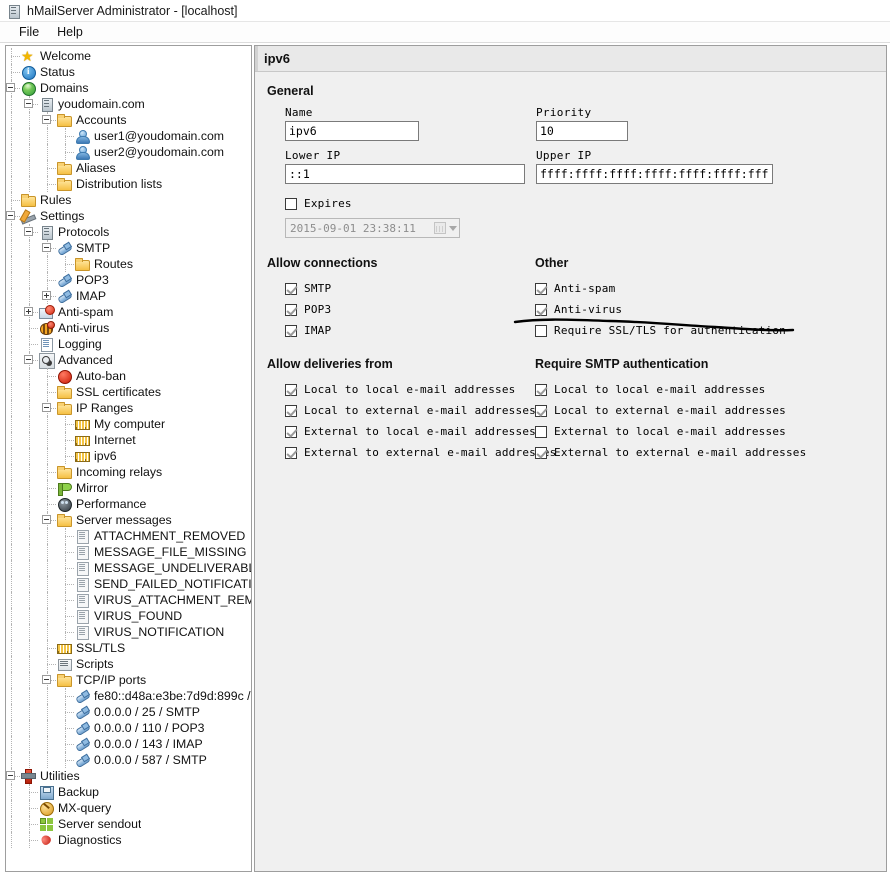 Image resolution: width=890 pixels, height=875 pixels. I want to click on expires-date-picker: 2015-09-01 23:38:11, so click(372, 228).